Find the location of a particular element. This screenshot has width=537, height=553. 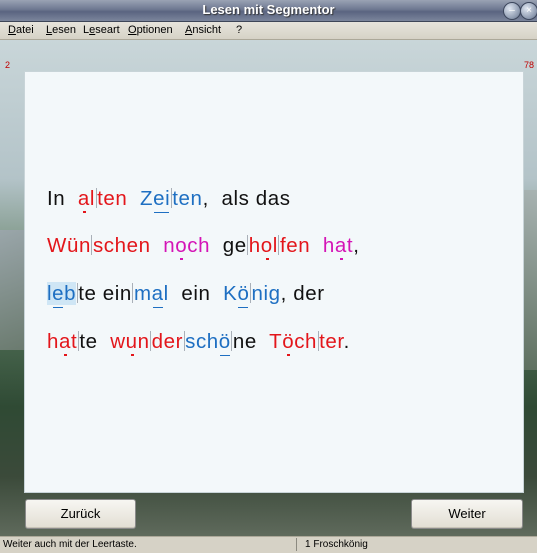

minimize-icon: – is located at coordinates (512, 11).